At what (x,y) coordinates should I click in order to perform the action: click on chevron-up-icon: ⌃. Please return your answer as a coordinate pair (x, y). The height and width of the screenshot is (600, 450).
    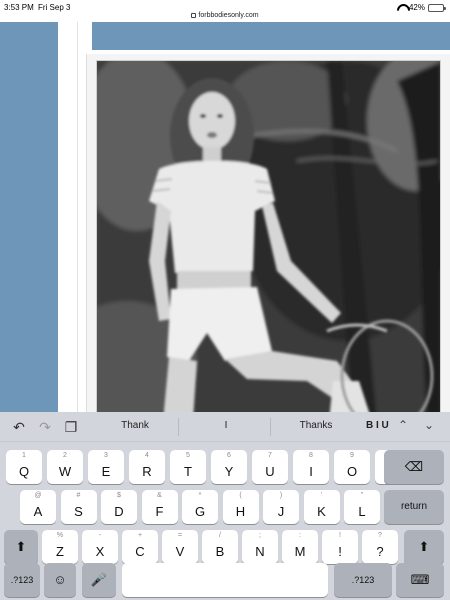
    Looking at the image, I should click on (403, 425).